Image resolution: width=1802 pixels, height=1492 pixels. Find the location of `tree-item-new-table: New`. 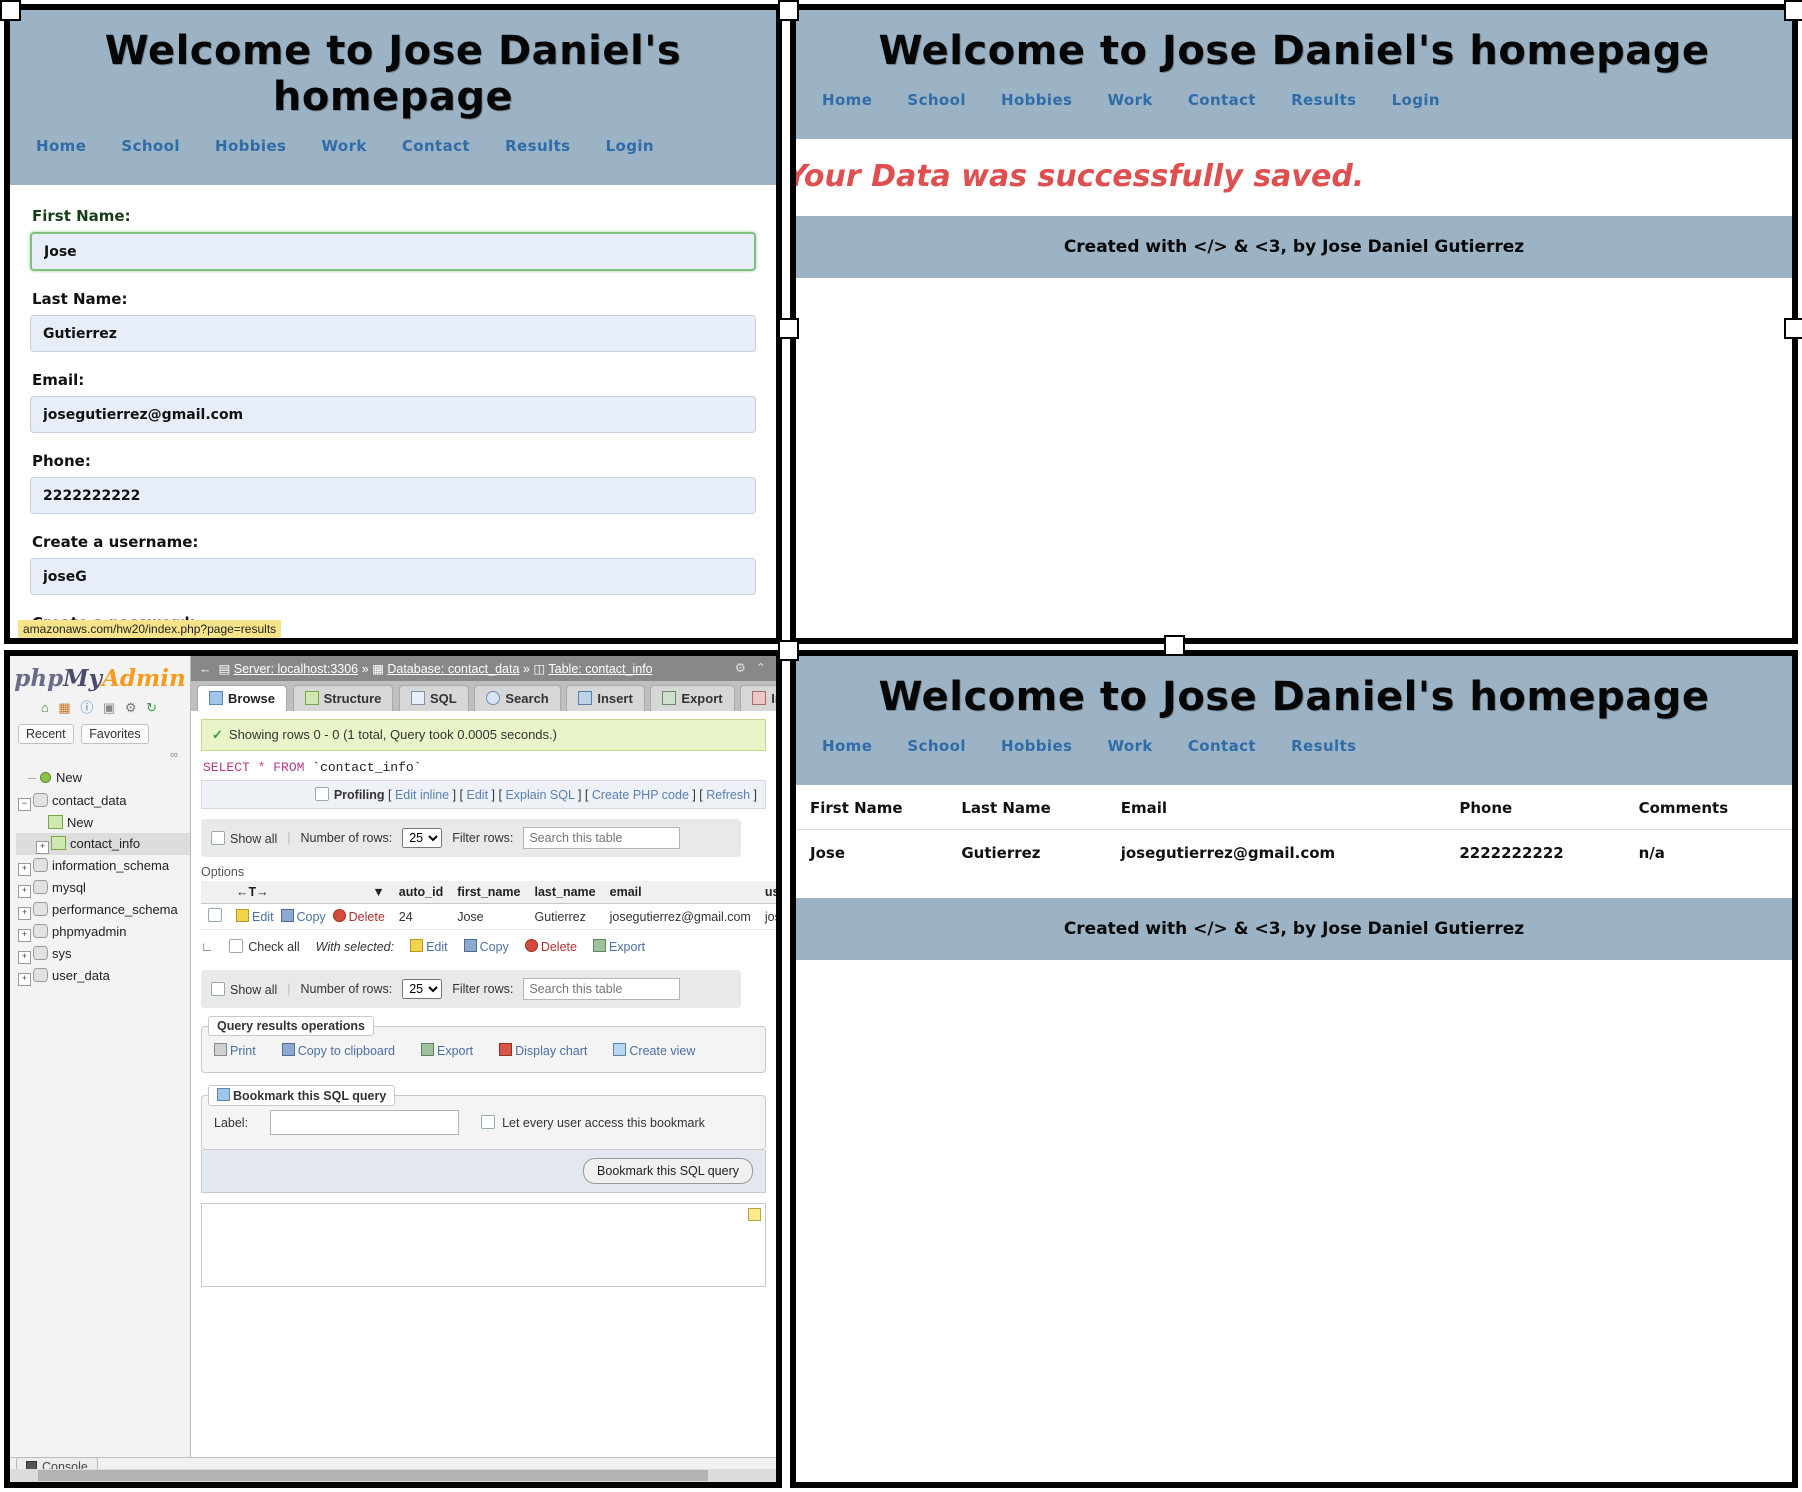

tree-item-new-table: New is located at coordinates (103, 822).